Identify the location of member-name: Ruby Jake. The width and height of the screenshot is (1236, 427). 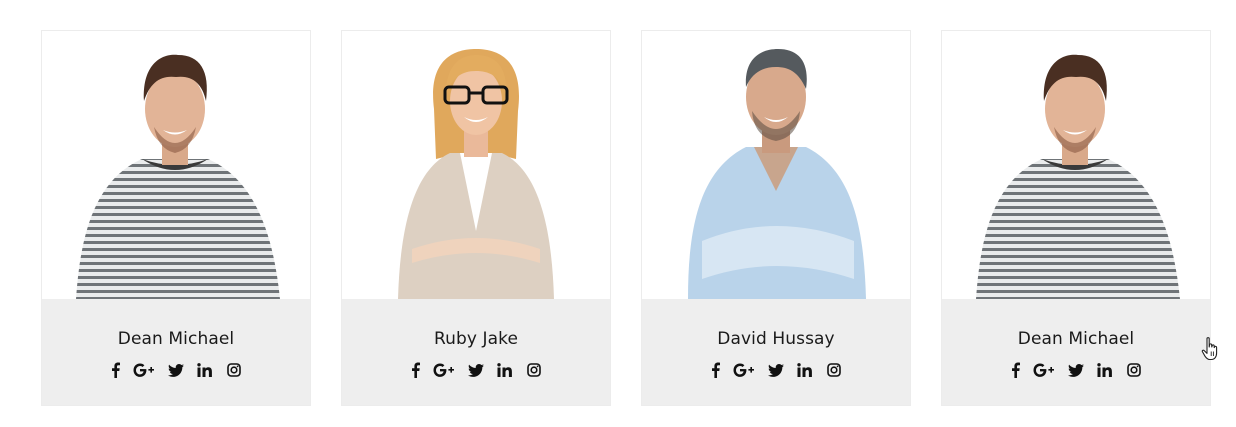
(476, 339).